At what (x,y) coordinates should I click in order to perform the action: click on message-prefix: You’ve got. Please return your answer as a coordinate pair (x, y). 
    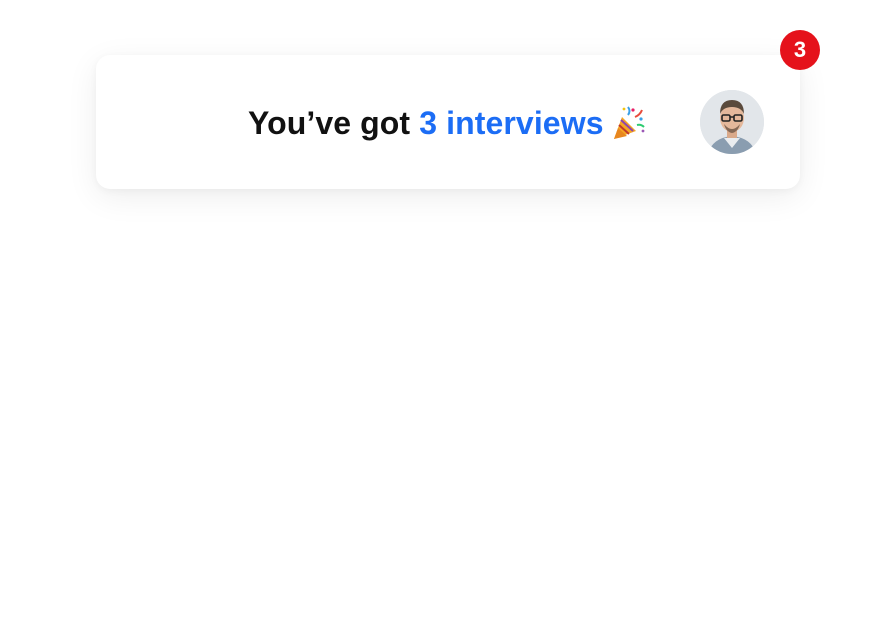
    Looking at the image, I should click on (329, 122).